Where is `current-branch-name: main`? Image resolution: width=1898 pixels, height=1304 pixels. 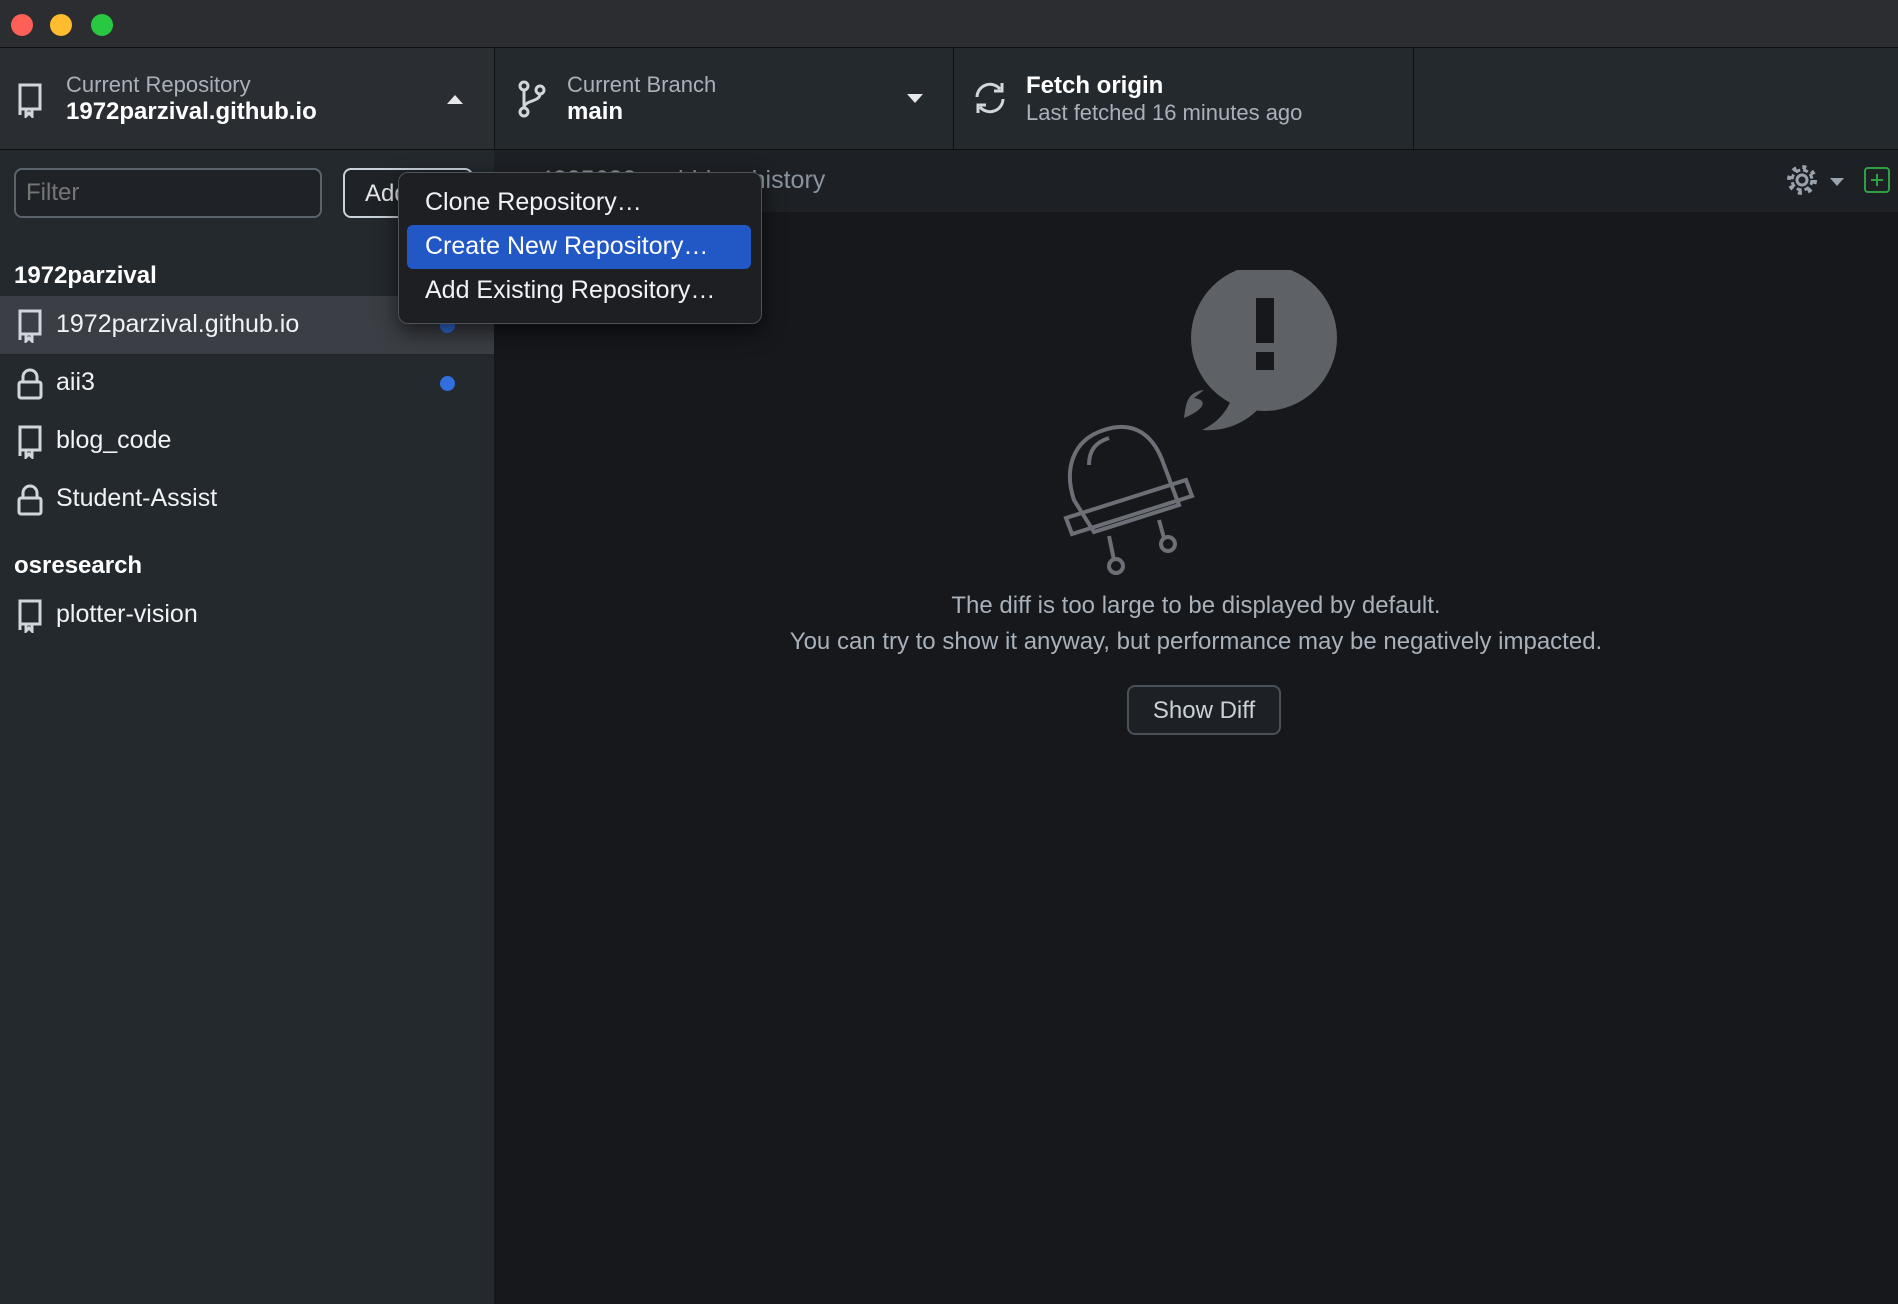
current-branch-name: main is located at coordinates (595, 111).